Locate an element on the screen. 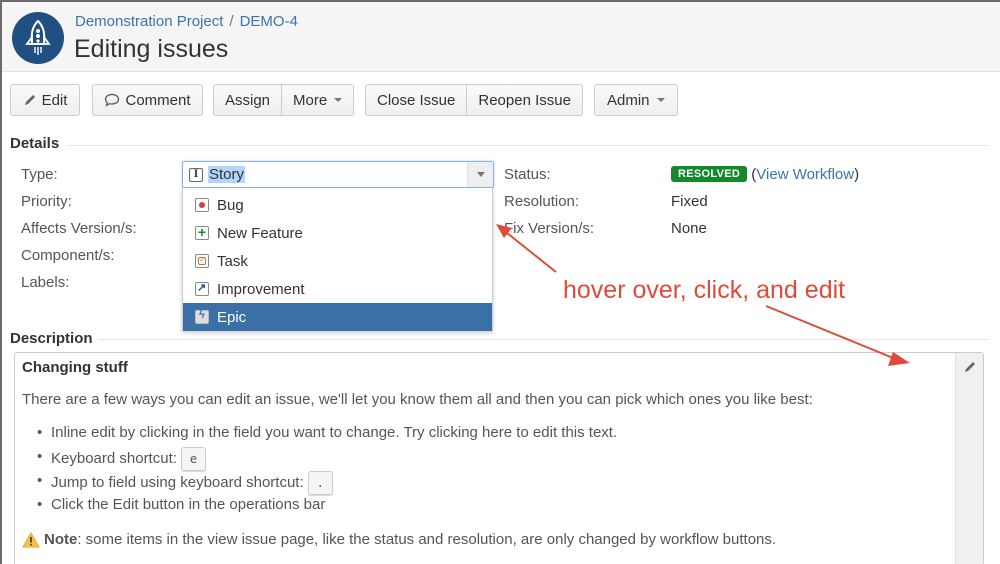  dropdown-option-epic: ϟ Epic is located at coordinates (337, 317).